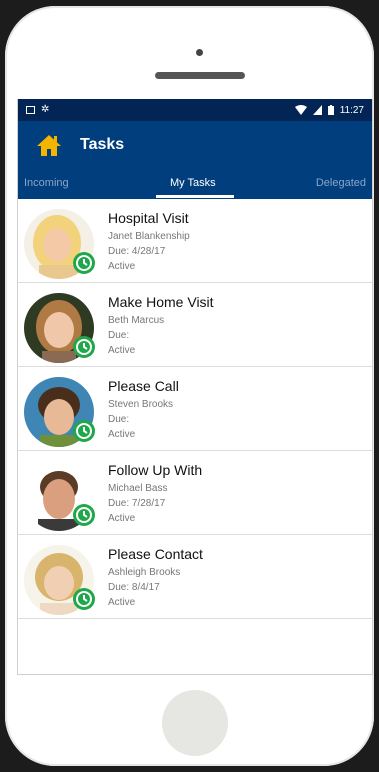 The height and width of the screenshot is (772, 379). What do you see at coordinates (136, 320) in the screenshot?
I see `task-assignee: Beth Marcus` at bounding box center [136, 320].